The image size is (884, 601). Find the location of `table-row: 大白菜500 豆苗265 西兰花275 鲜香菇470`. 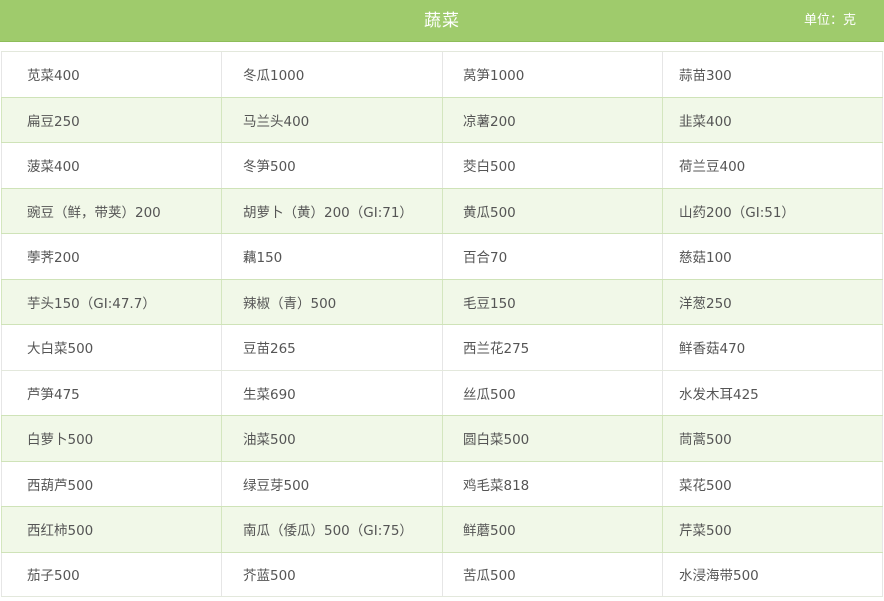

table-row: 大白菜500 豆苗265 西兰花275 鲜香菇470 is located at coordinates (442, 347).